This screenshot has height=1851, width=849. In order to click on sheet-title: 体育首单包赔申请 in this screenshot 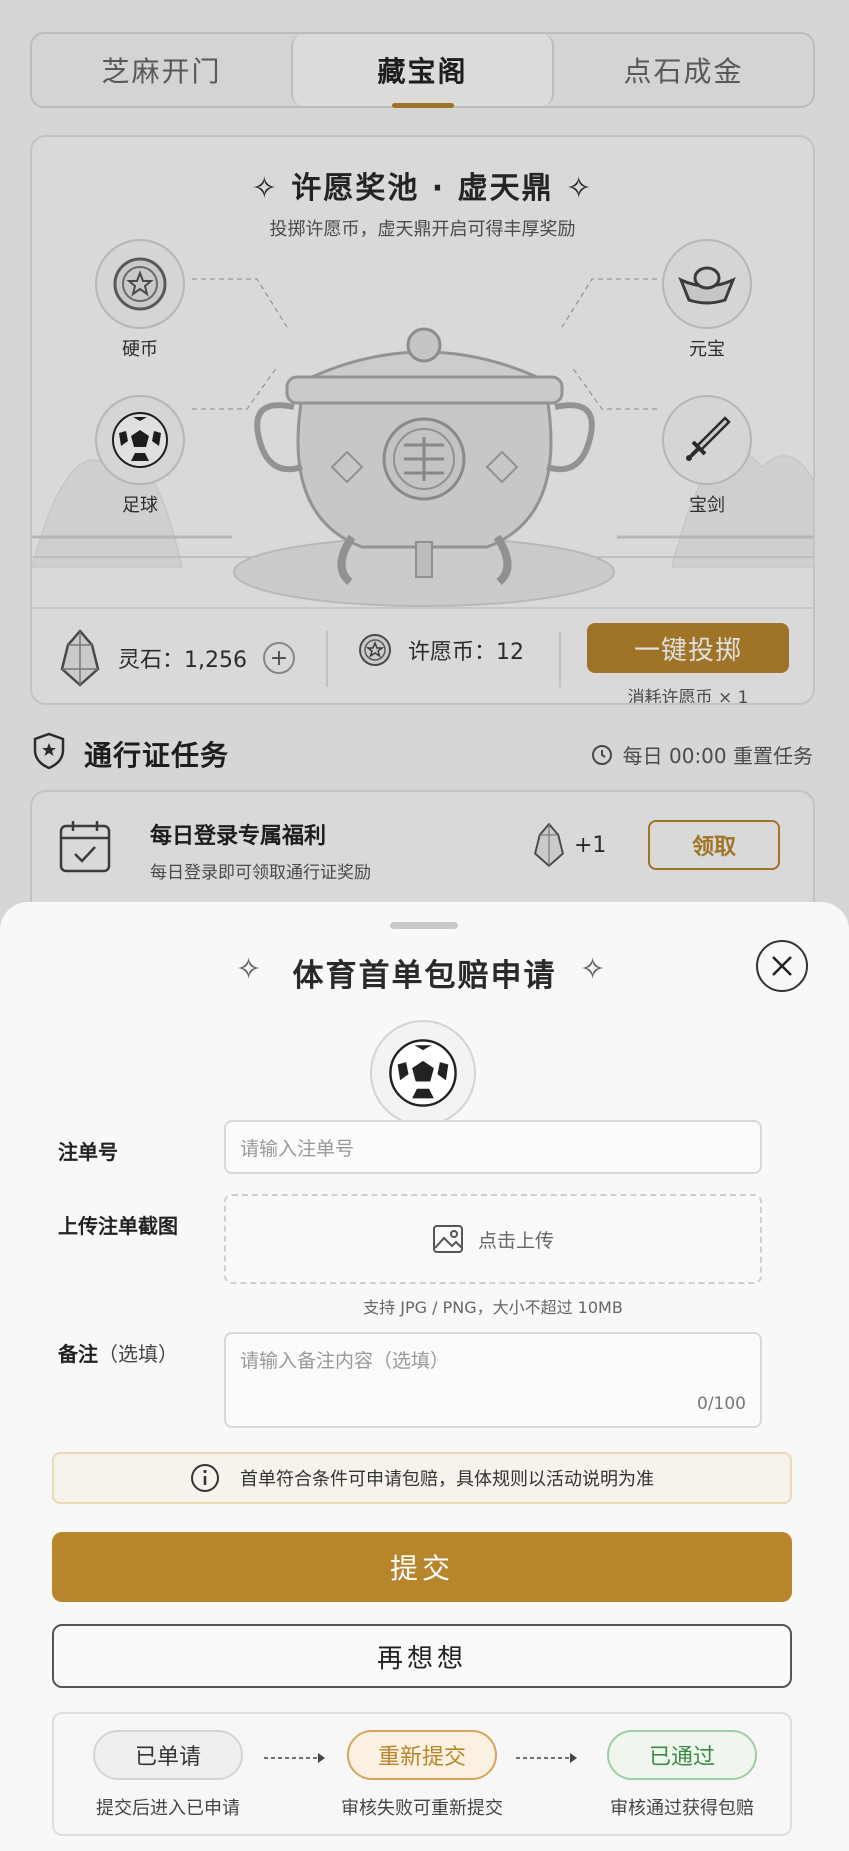, I will do `click(424, 976)`.